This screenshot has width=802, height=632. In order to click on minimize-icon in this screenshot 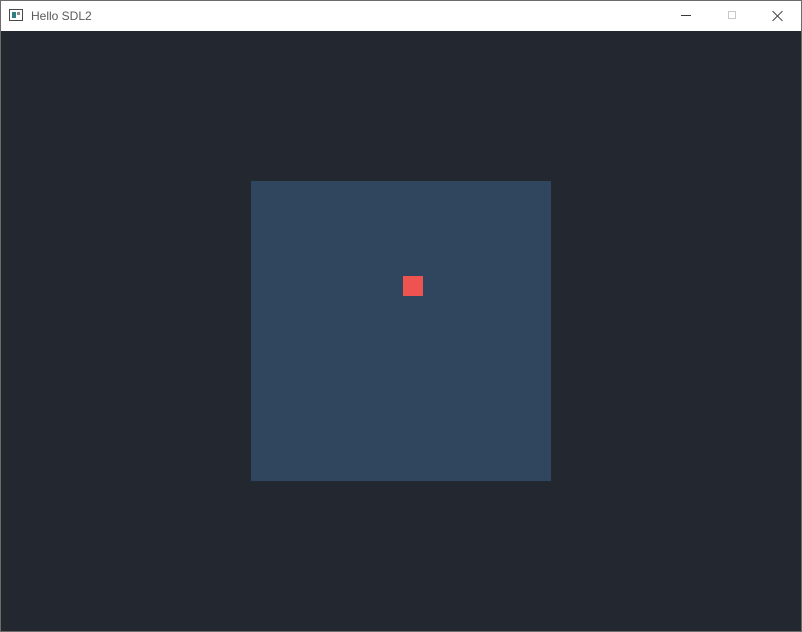, I will do `click(686, 15)`.